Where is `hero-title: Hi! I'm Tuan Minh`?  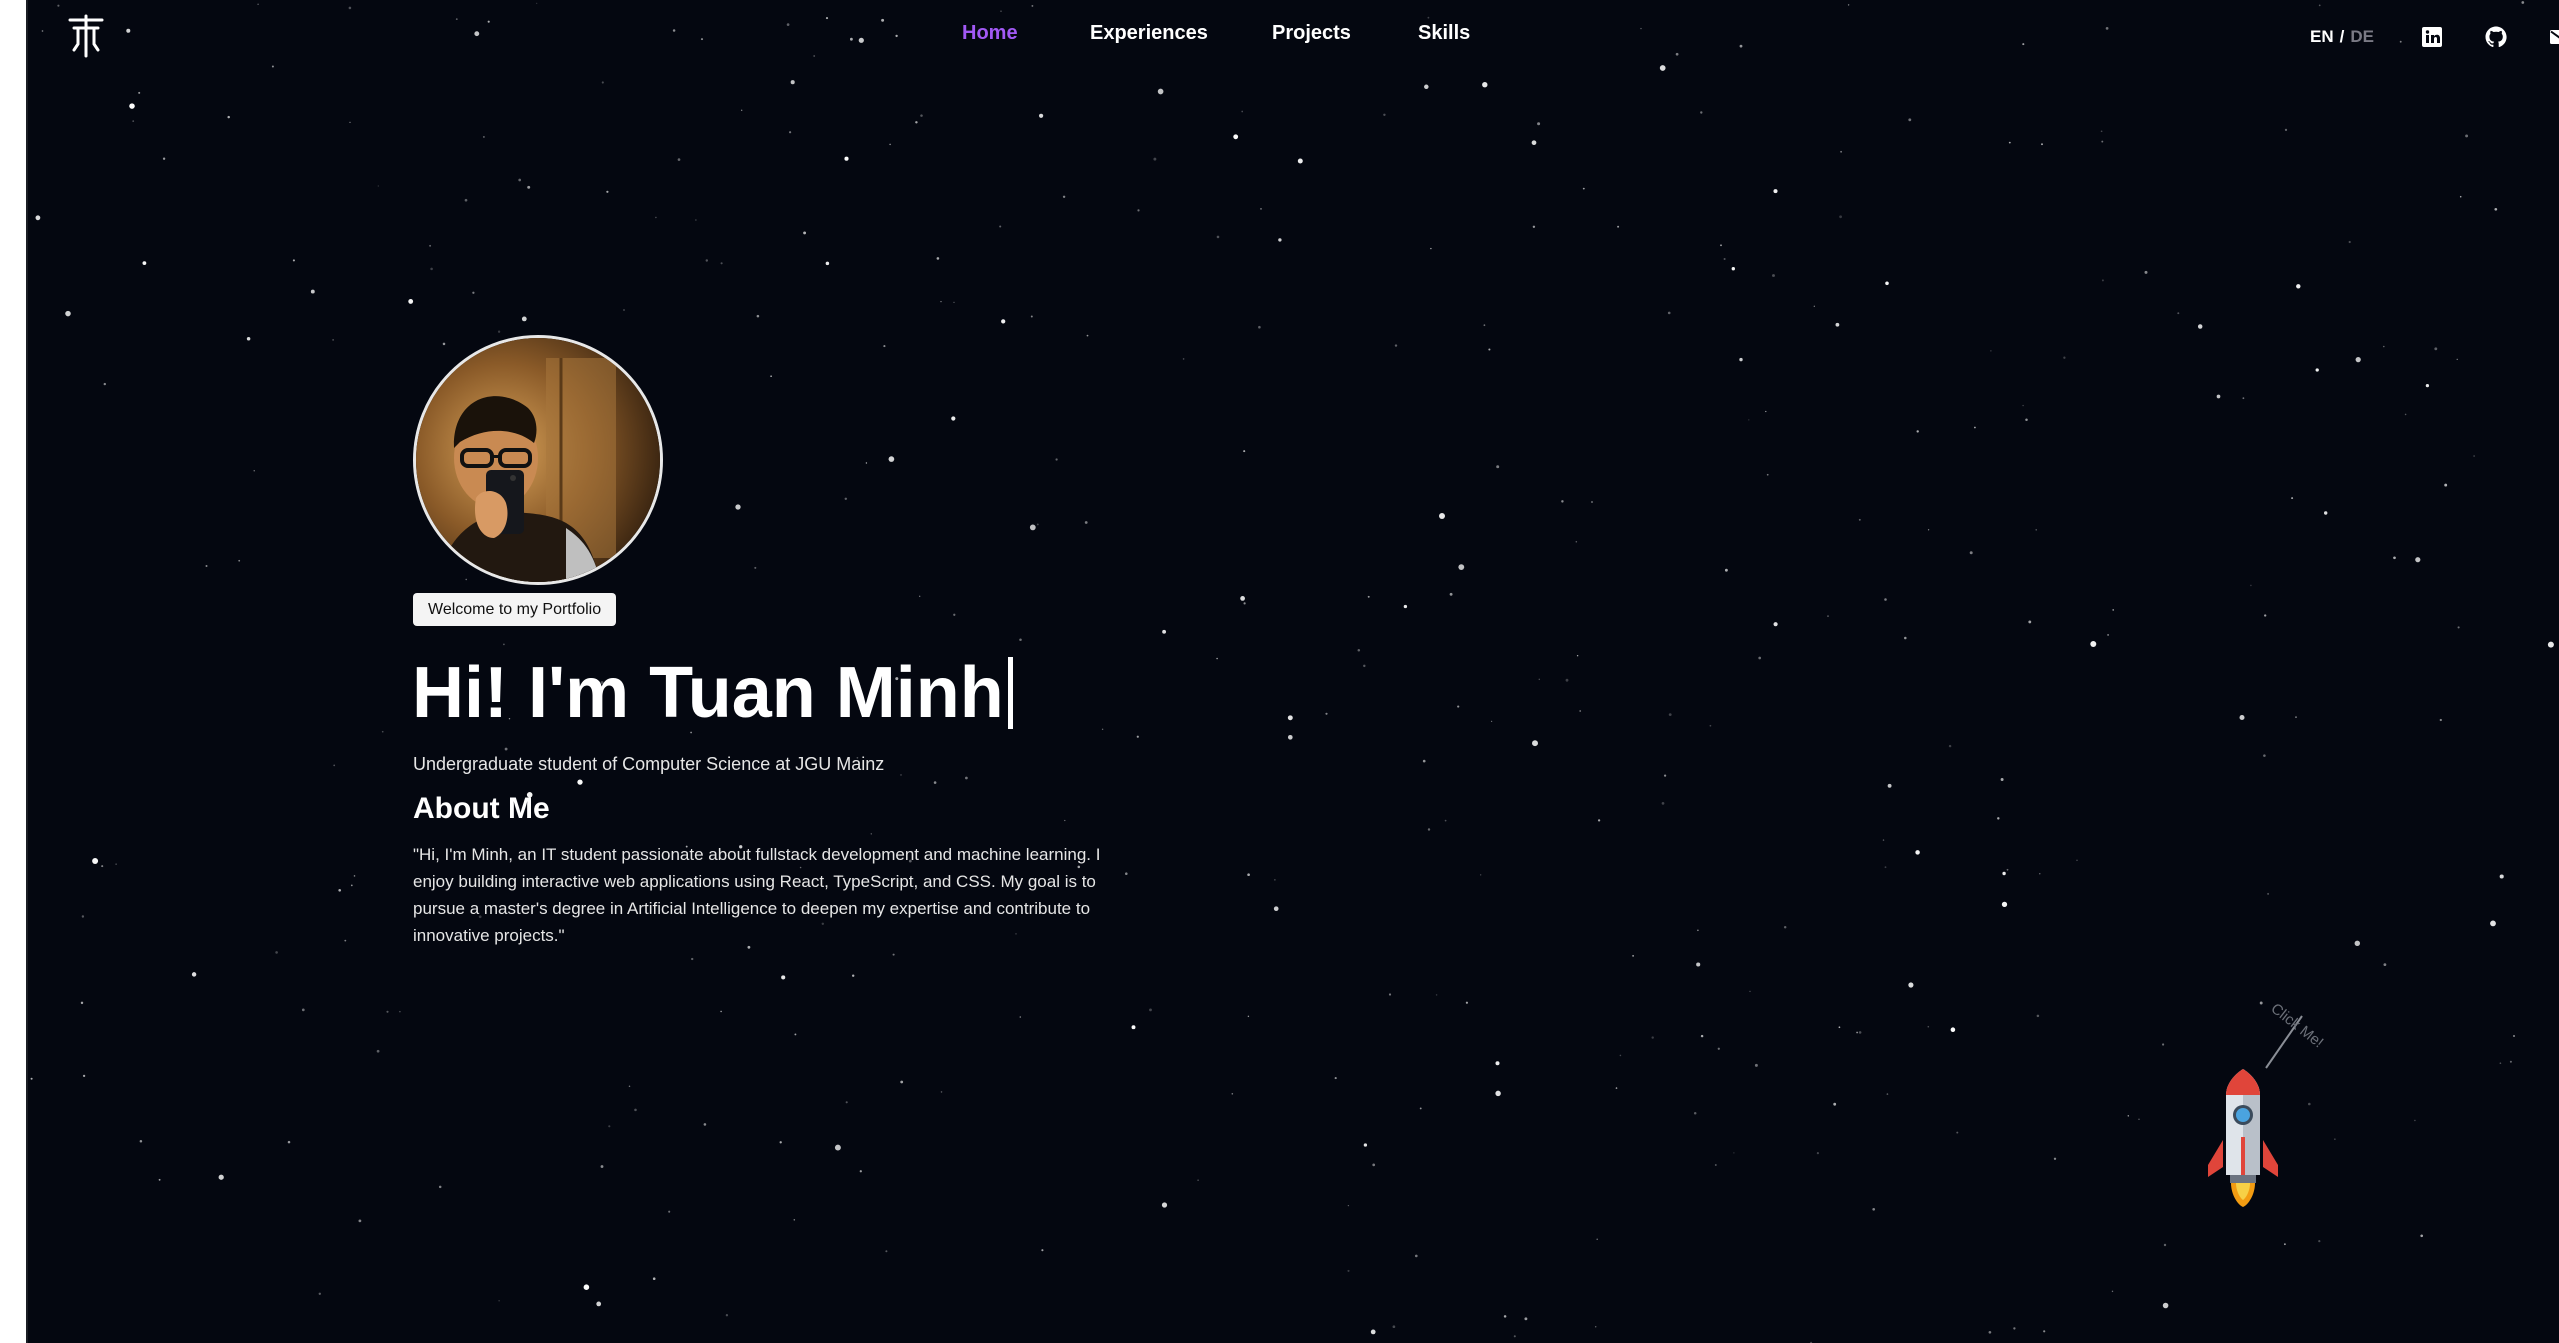
hero-title: Hi! I'm Tuan Minh is located at coordinates (712, 693).